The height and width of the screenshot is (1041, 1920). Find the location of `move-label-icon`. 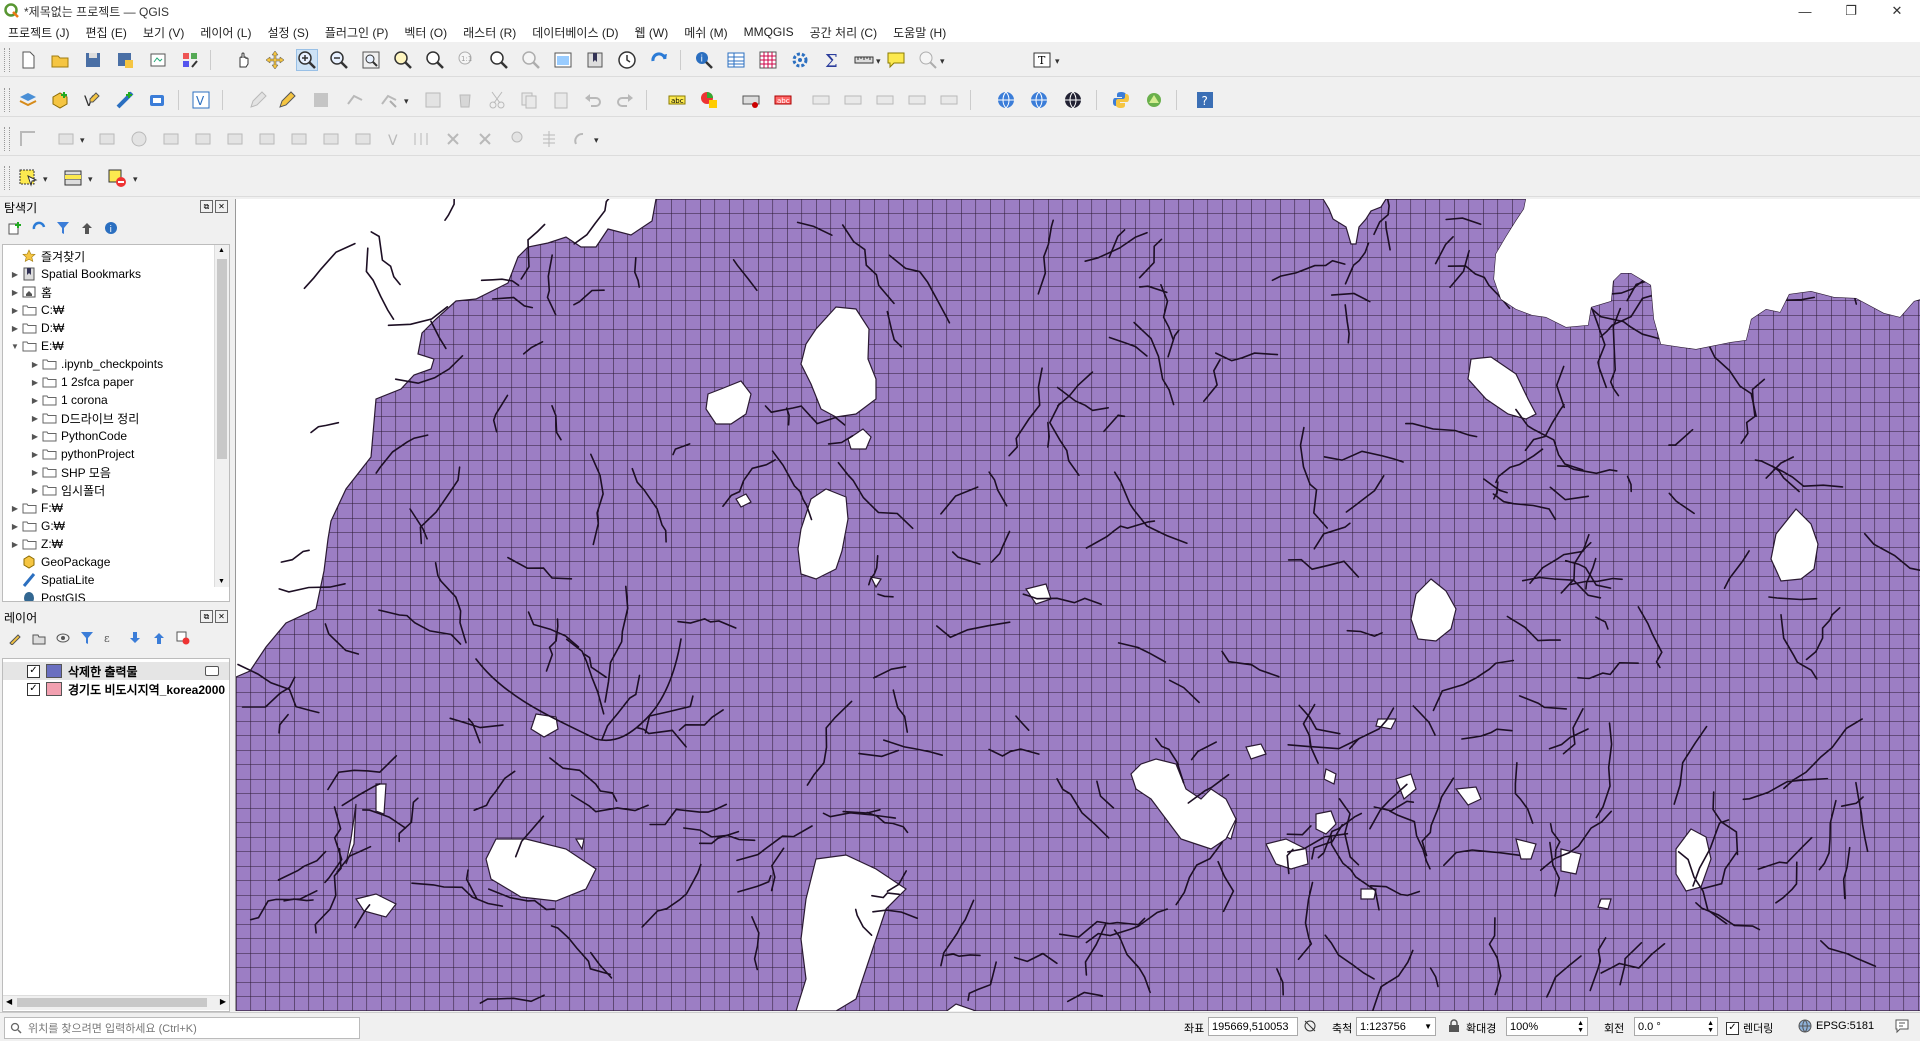

move-label-icon is located at coordinates (821, 100).